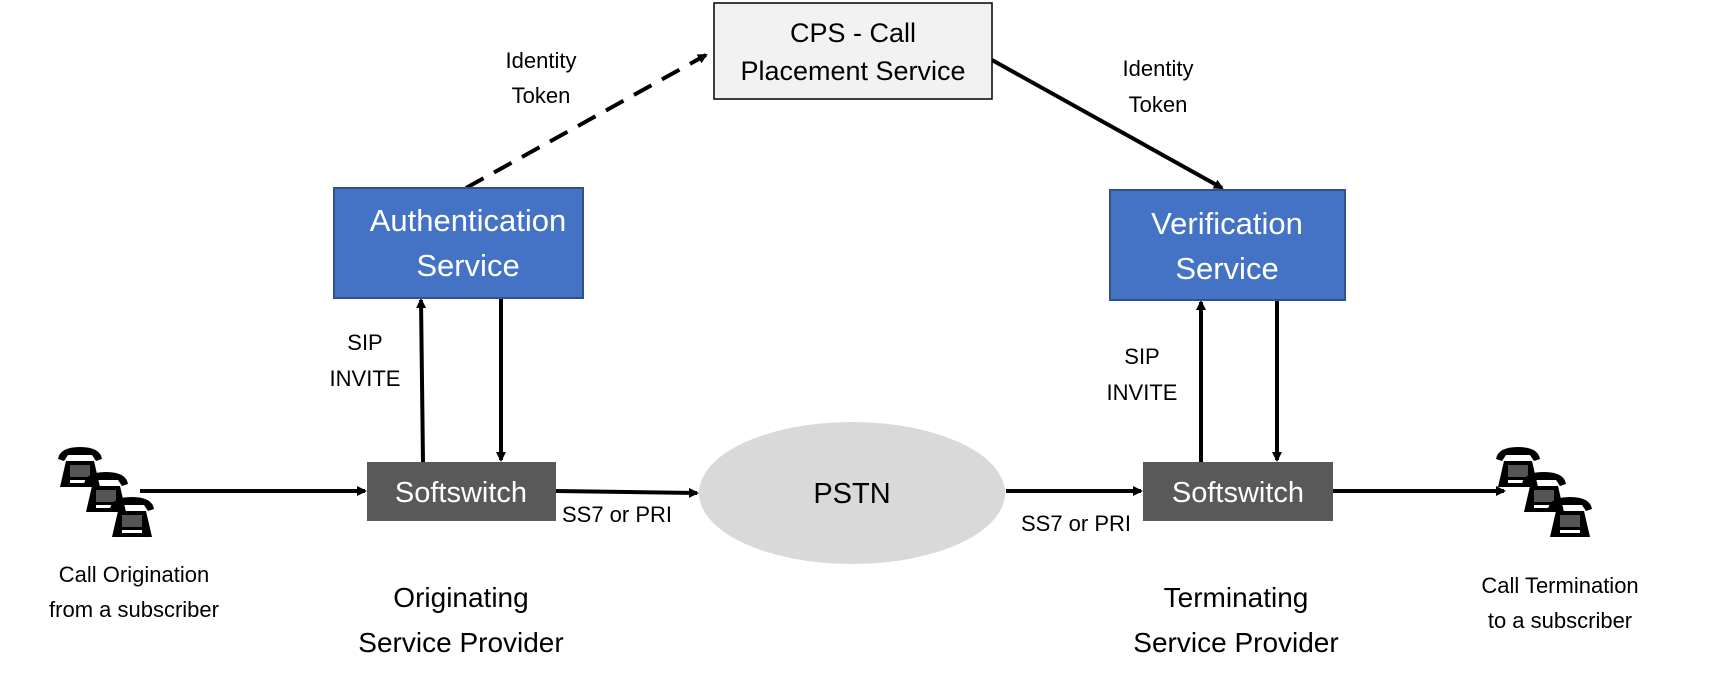  What do you see at coordinates (1141, 356) in the screenshot?
I see `sip-invite-label-right: SIP` at bounding box center [1141, 356].